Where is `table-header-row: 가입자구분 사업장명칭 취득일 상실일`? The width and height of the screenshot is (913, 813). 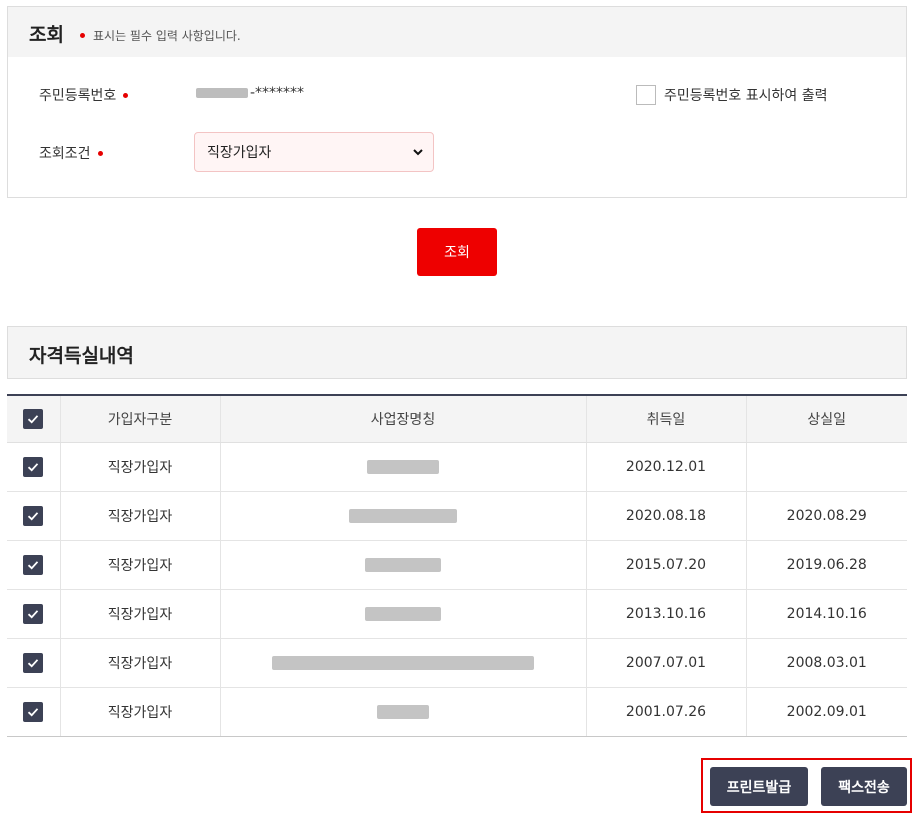
table-header-row: 가입자구분 사업장명칭 취득일 상실일 is located at coordinates (457, 419).